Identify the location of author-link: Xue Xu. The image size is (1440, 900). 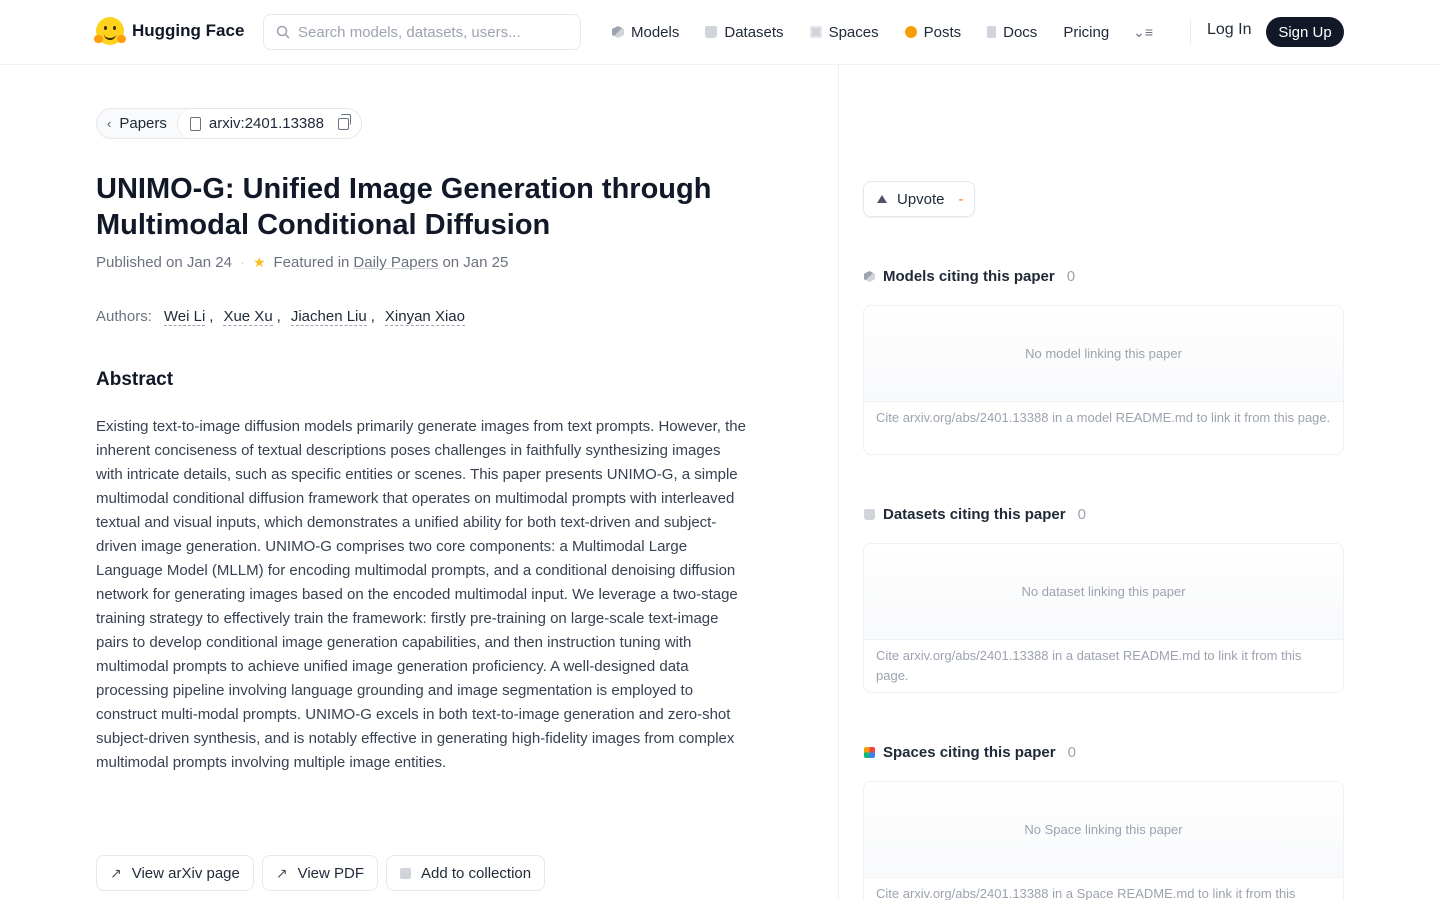
(248, 317).